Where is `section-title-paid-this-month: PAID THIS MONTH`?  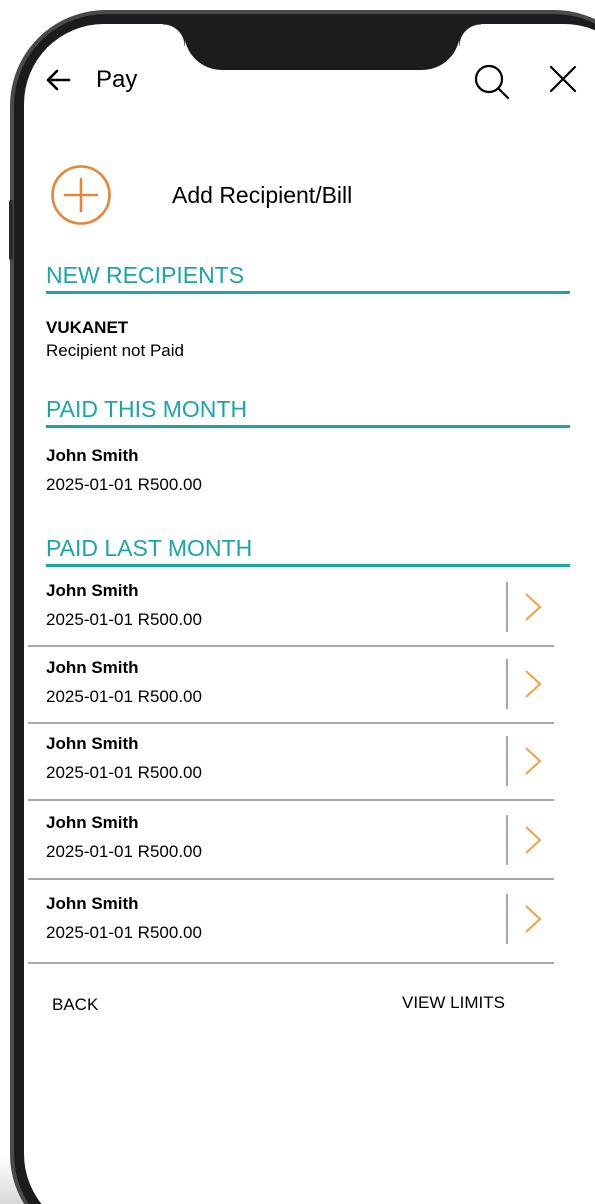 section-title-paid-this-month: PAID THIS MONTH is located at coordinates (308, 412).